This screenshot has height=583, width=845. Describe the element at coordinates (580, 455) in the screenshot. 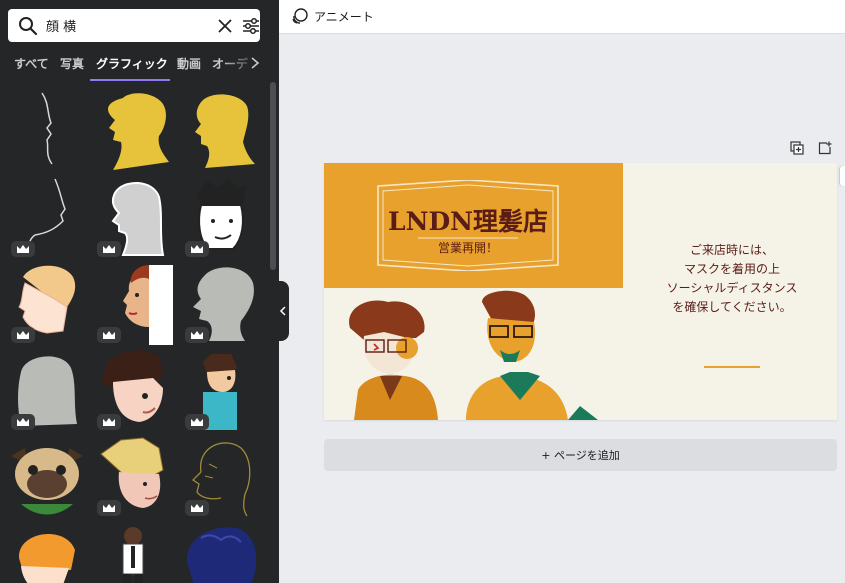

I see `add-page-button: + ページを追加` at that location.